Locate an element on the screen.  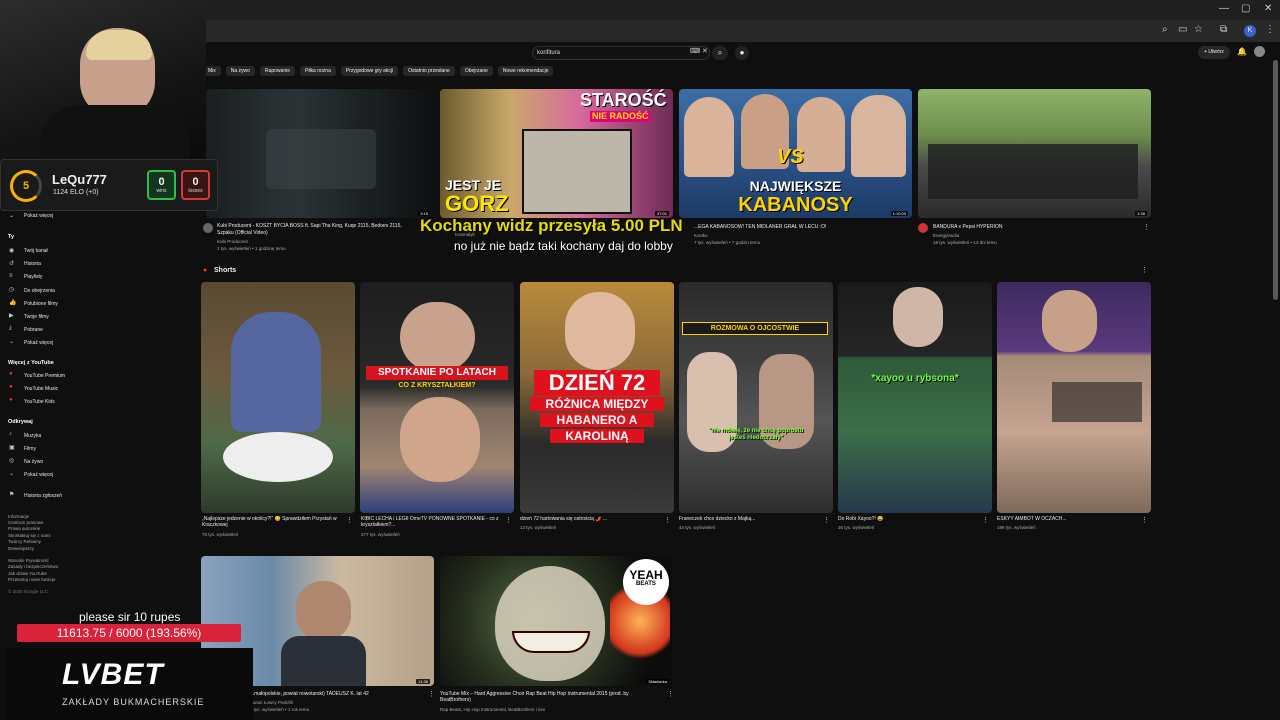
video-thumbnail: STAROŚĆ NIE RADOŚĆ JEST JE GORZ 37:01 is located at coordinates (556, 153).